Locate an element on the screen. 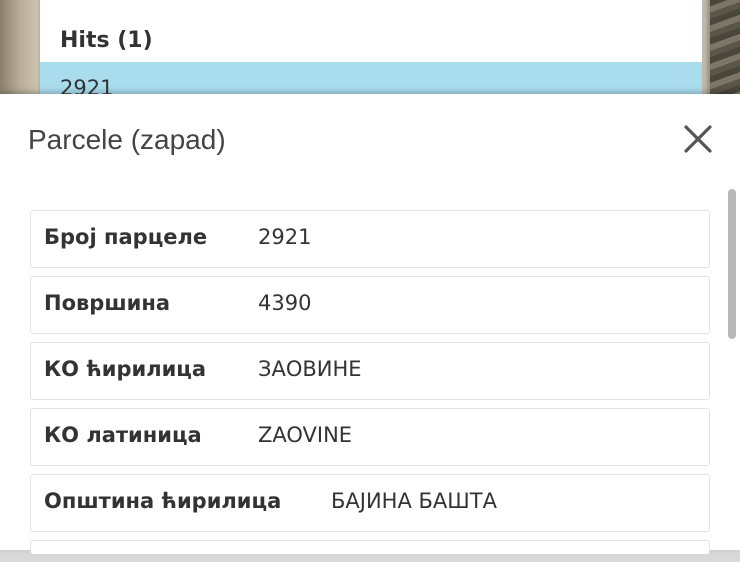 The height and width of the screenshot is (562, 740). attribute-label: Површина is located at coordinates (107, 303).